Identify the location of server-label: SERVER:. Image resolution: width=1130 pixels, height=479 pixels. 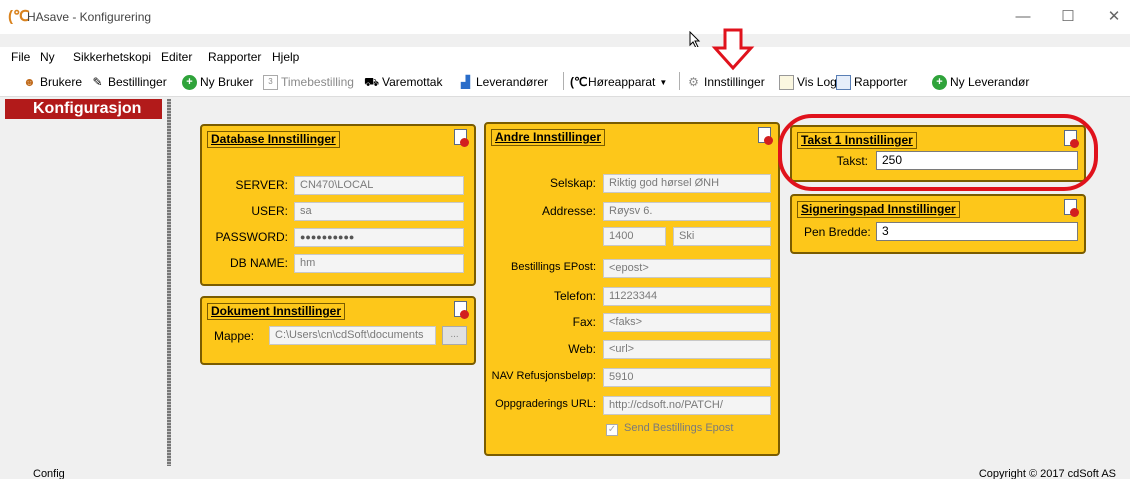
(261, 185).